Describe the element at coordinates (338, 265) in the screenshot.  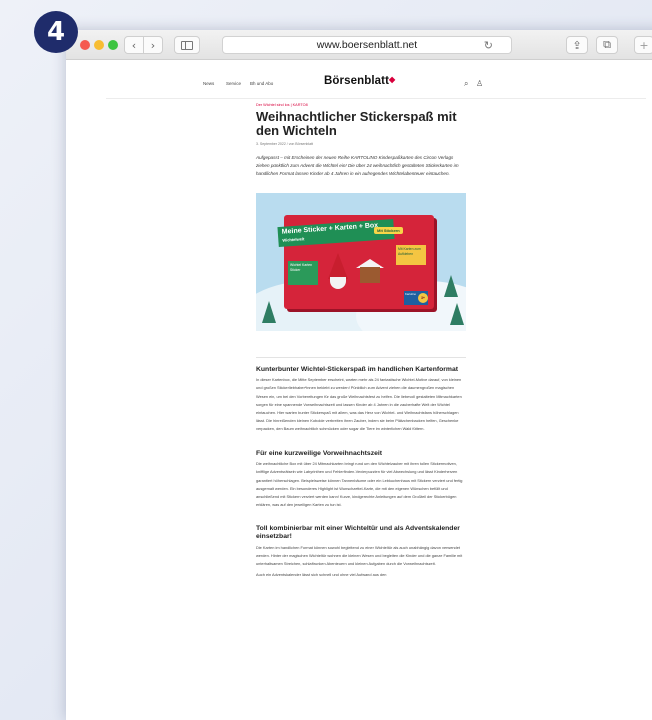
I see `gnome-icon` at that location.